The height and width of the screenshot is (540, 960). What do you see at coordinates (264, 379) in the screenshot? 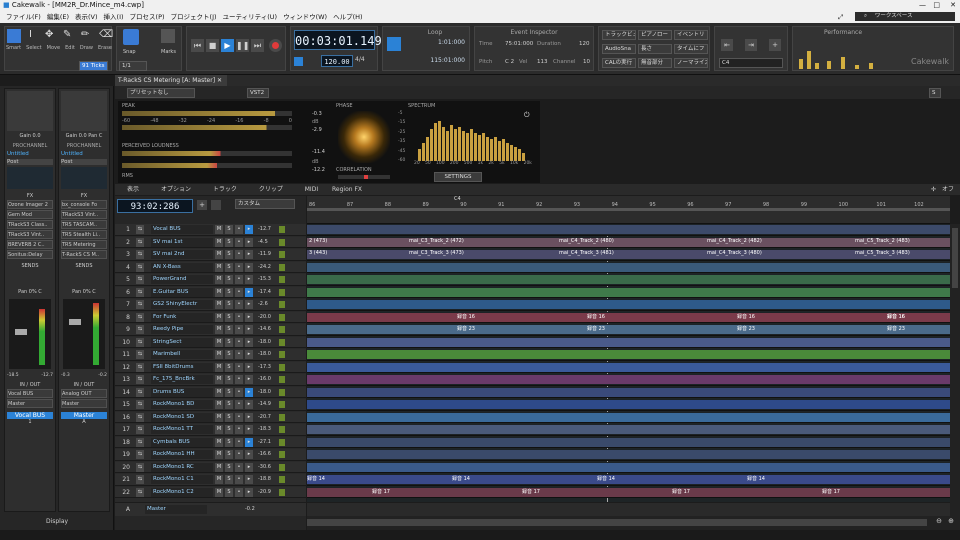
I see `track-volume: -16.0` at bounding box center [264, 379].